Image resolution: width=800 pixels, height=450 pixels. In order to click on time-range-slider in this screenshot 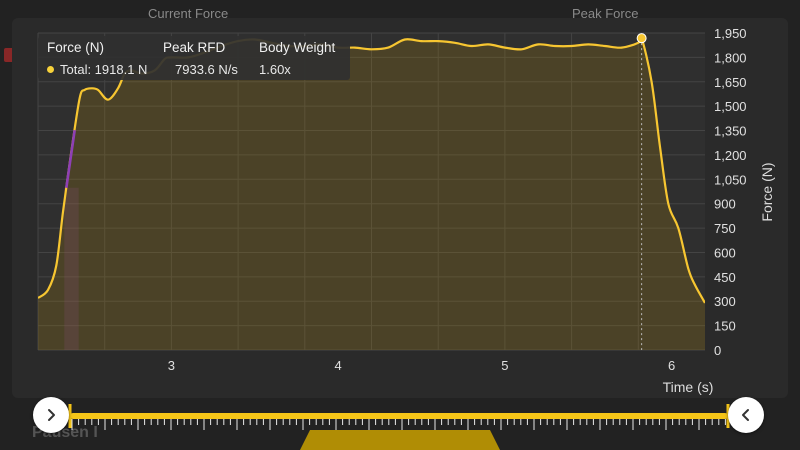, I will do `click(399, 417)`.